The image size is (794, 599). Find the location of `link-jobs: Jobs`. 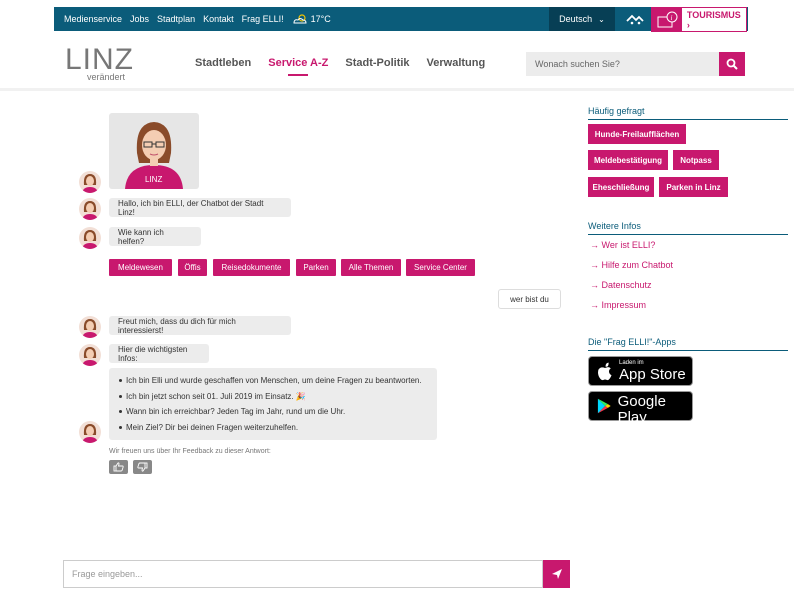

link-jobs: Jobs is located at coordinates (139, 19).